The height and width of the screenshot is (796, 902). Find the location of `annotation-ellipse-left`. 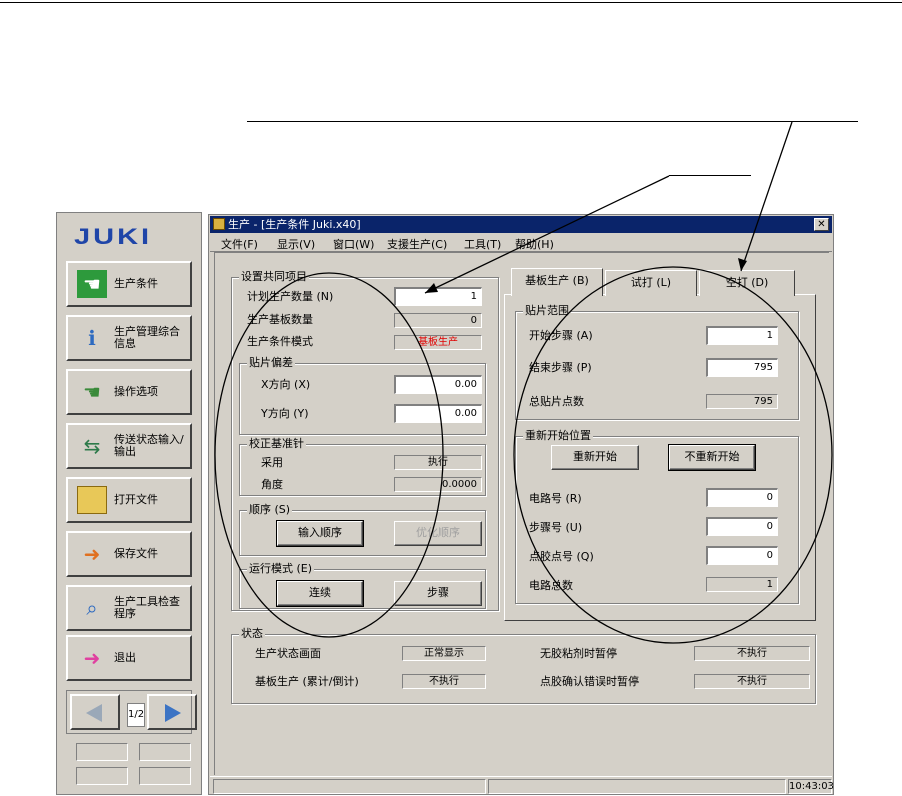

annotation-ellipse-left is located at coordinates (329, 455).